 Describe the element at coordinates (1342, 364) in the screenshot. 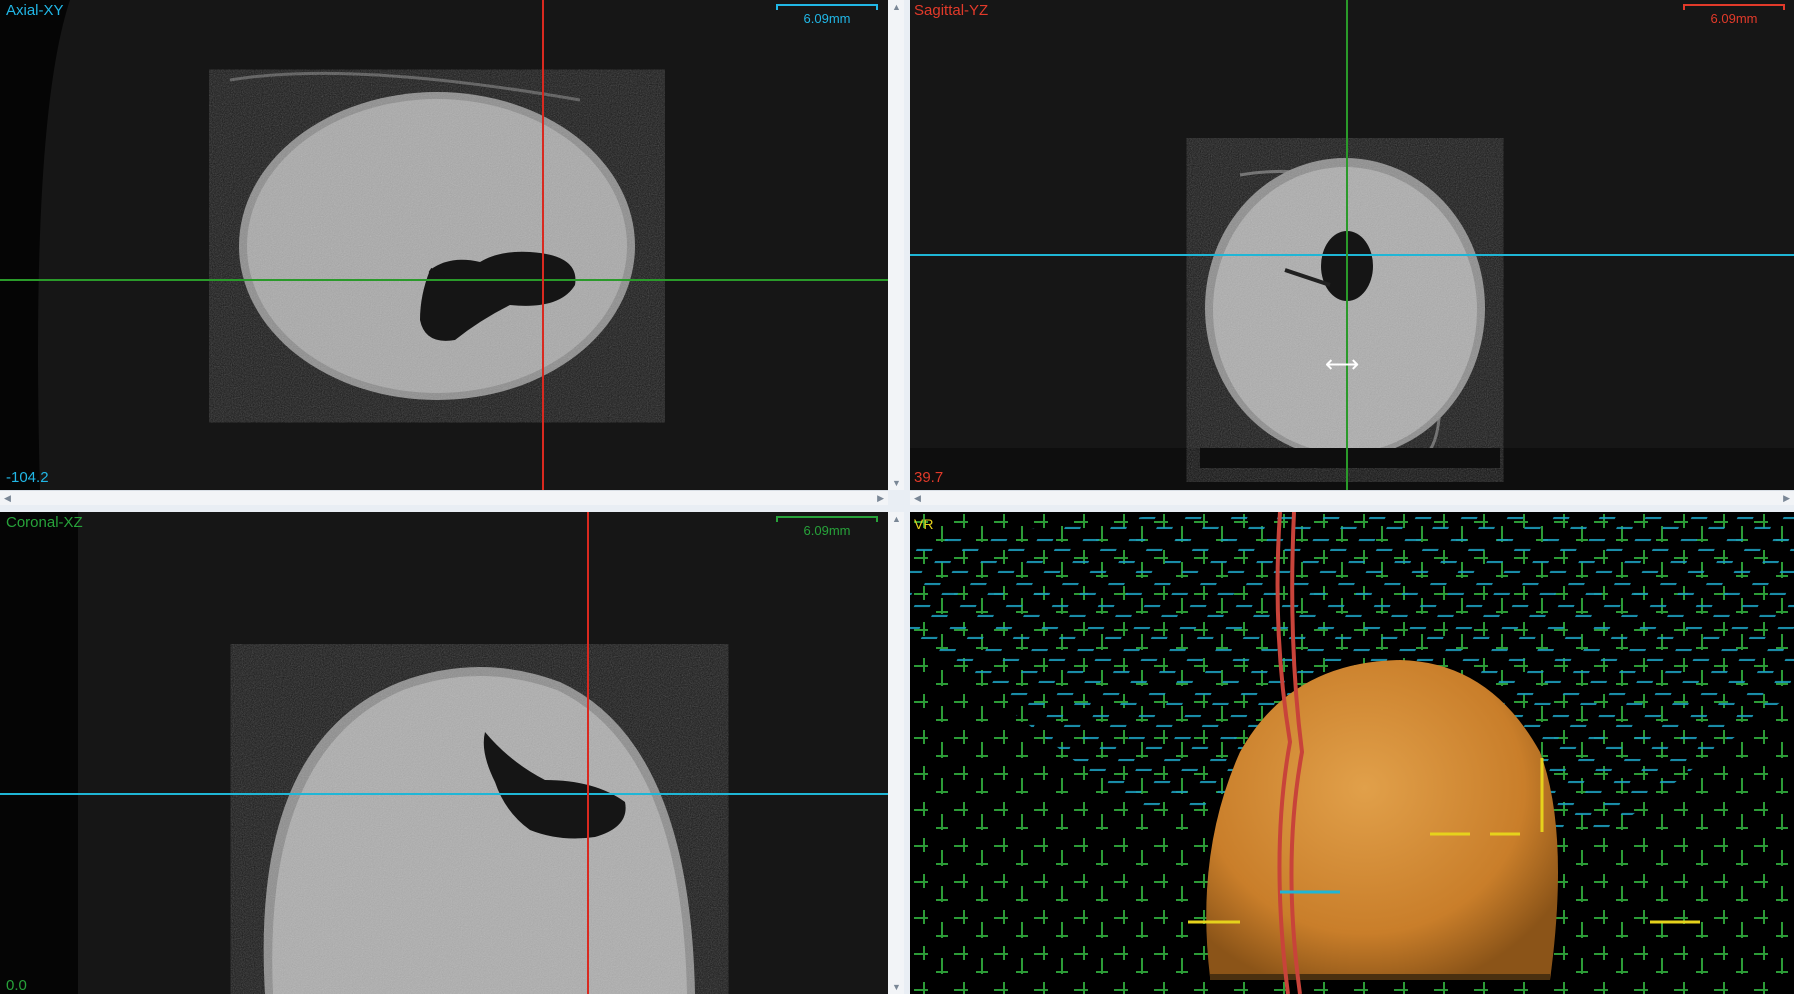

I see `resize-horizontal-icon: ⟷` at that location.